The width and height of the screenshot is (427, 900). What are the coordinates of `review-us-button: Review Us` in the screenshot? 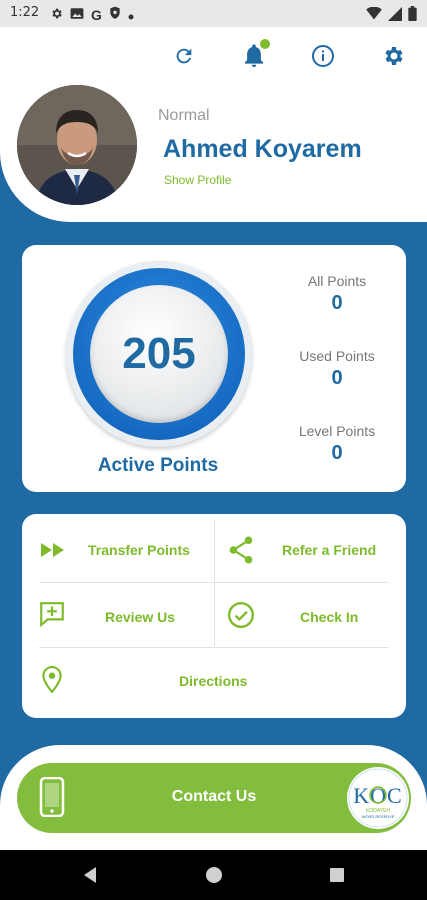 It's located at (118, 615).